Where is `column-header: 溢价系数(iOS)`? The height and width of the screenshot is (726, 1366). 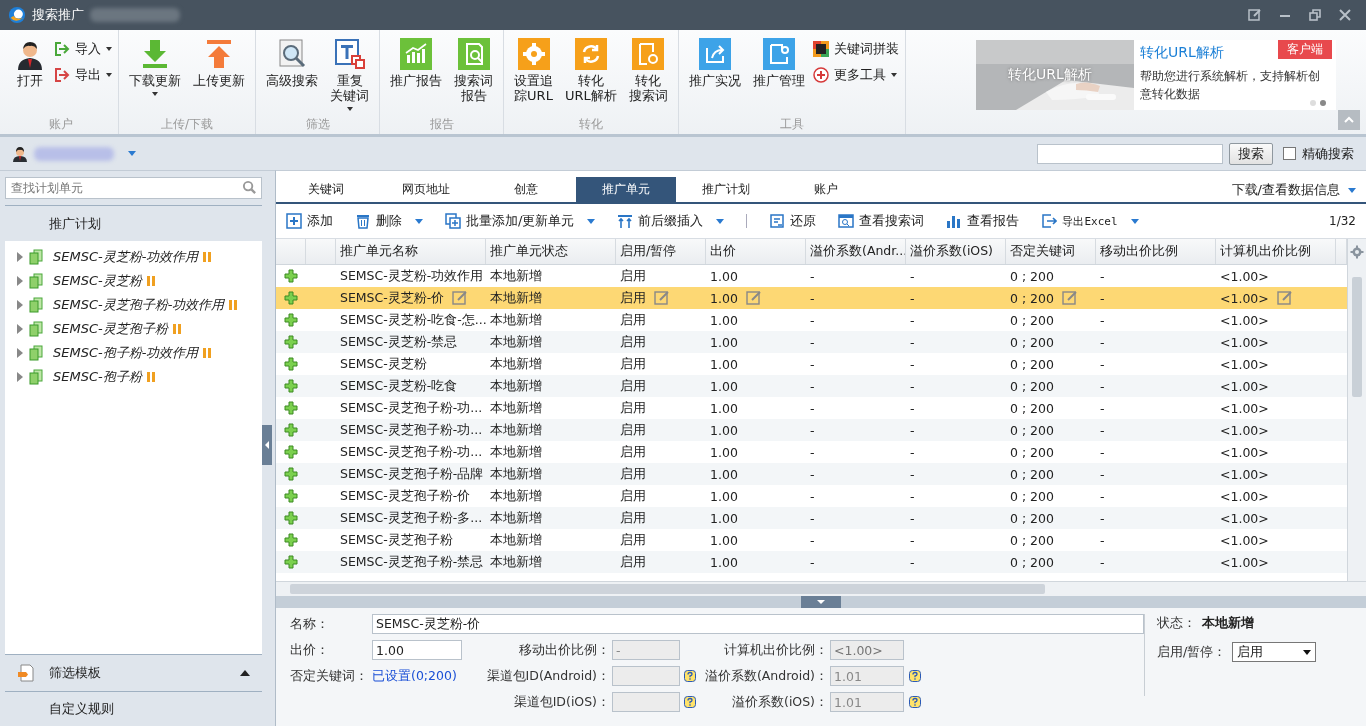 column-header: 溢价系数(iOS) is located at coordinates (956, 251).